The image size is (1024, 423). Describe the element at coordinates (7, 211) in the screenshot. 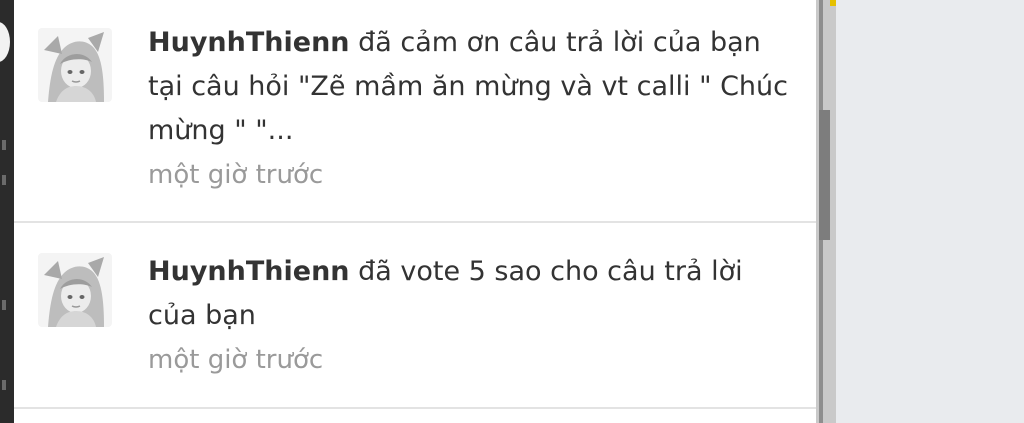

I see `background-page-edge` at that location.